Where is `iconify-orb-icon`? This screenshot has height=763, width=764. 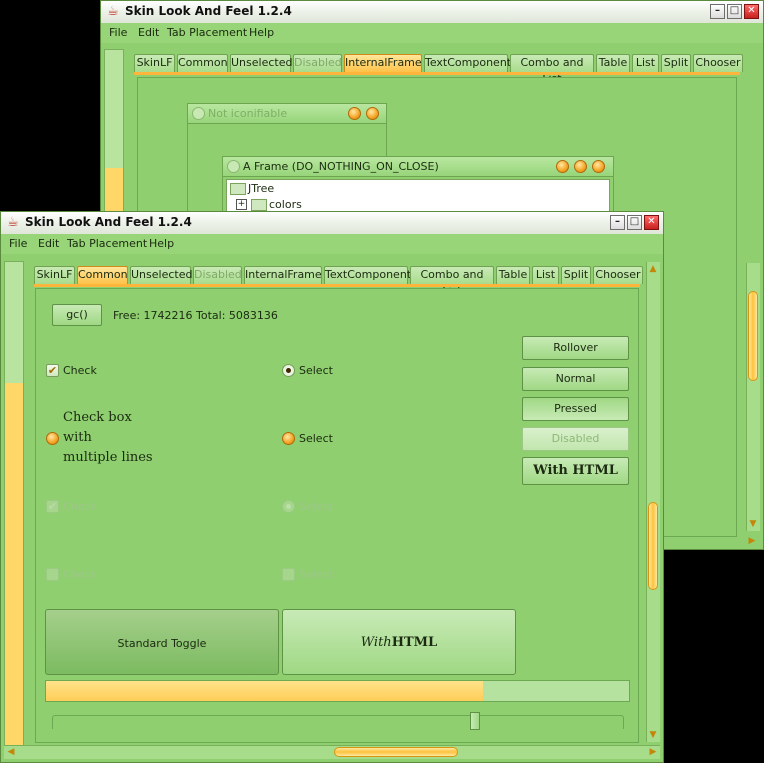 iconify-orb-icon is located at coordinates (562, 166).